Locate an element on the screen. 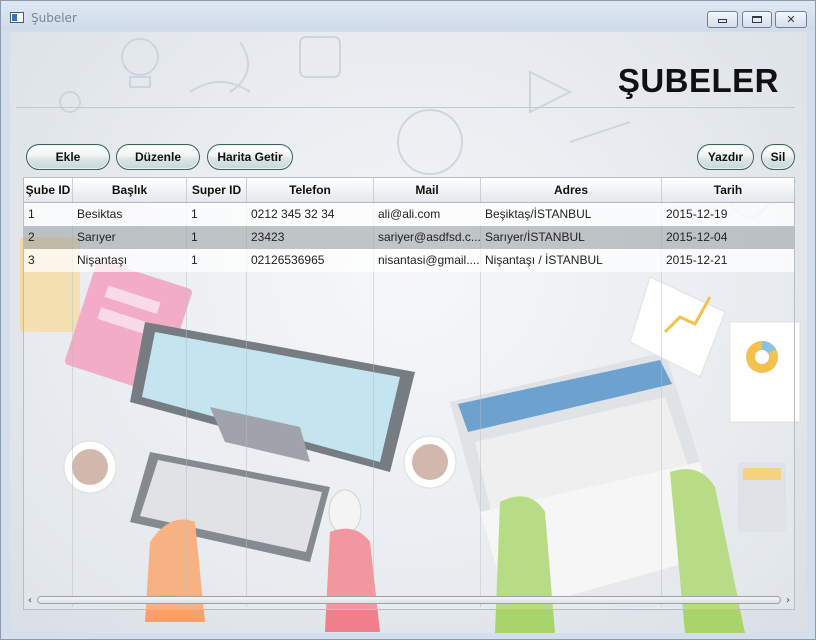 The image size is (816, 640). cell-adres: Nişantaşı / İSTANBUL is located at coordinates (544, 260).